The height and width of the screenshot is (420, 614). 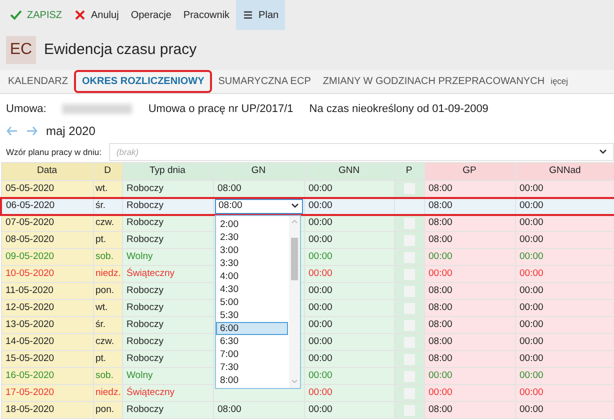 I want to click on table-cell: wt., so click(x=107, y=308).